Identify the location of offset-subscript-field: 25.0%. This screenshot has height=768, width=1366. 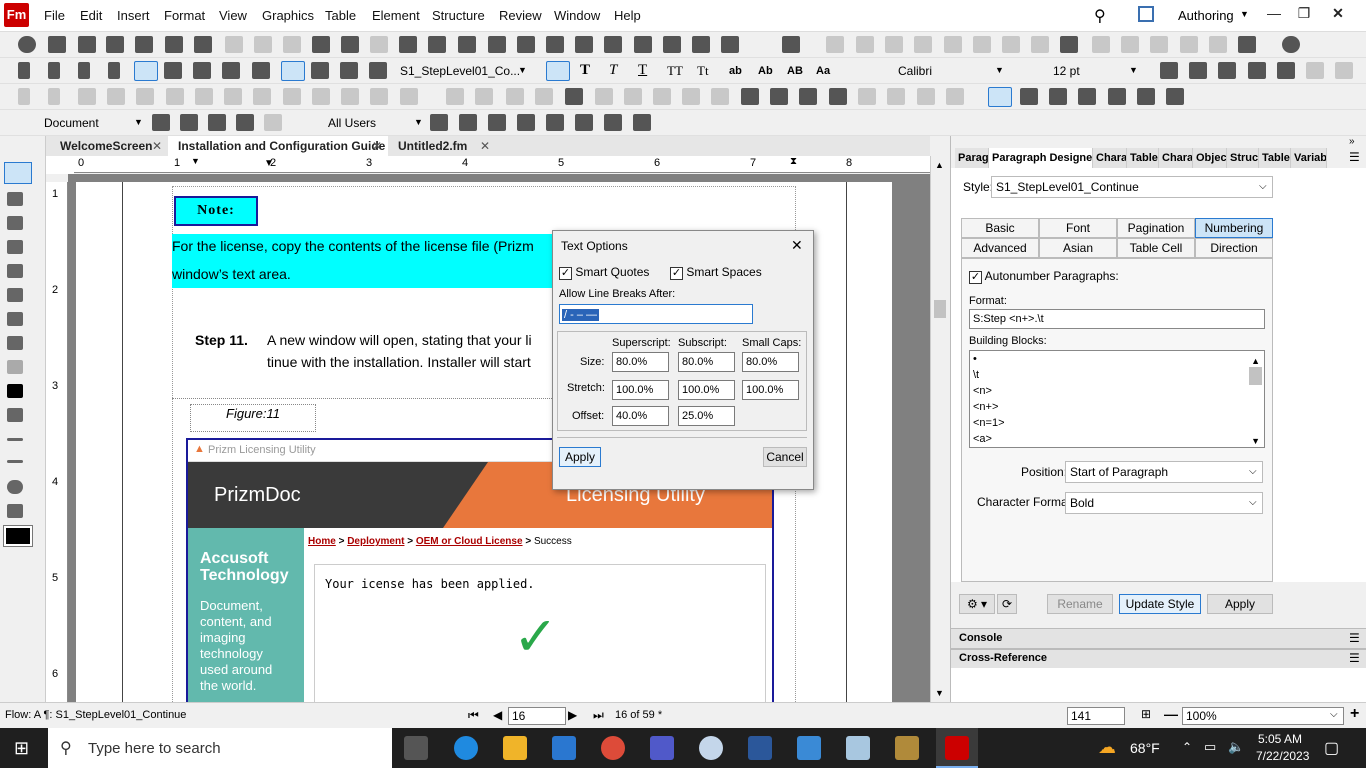
(706, 416).